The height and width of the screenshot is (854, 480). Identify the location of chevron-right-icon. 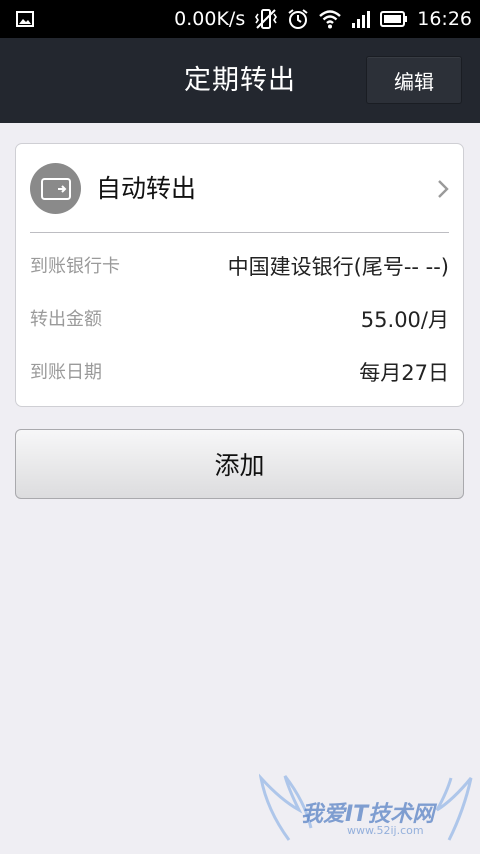
(443, 191).